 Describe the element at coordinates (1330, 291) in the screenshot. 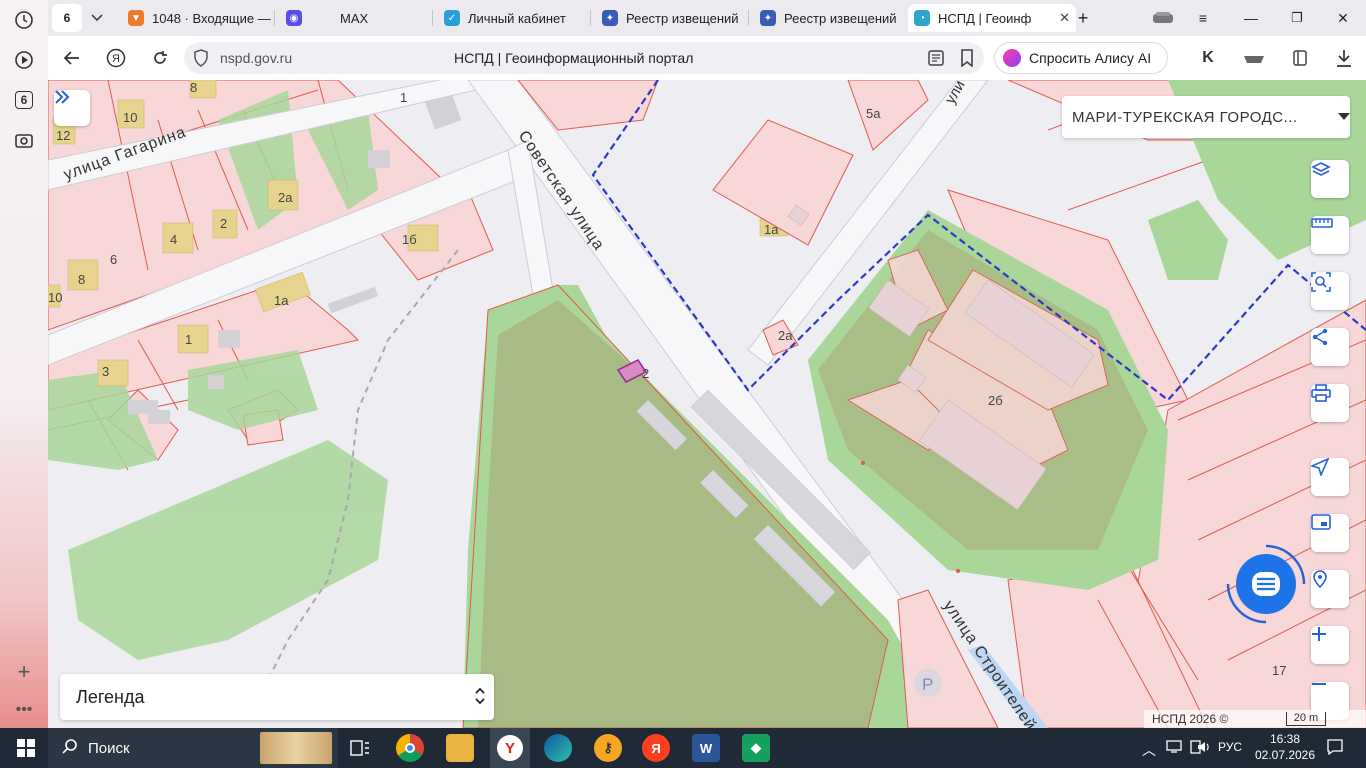

I see `area-search-button` at that location.